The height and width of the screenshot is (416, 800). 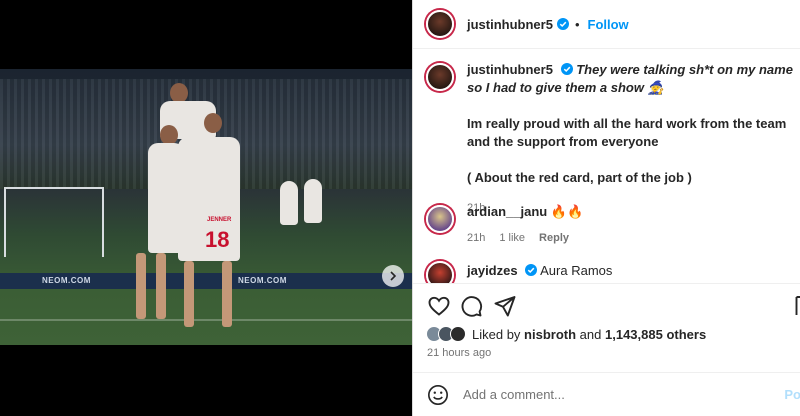 I want to click on comment-composer: Po, so click(x=606, y=394).